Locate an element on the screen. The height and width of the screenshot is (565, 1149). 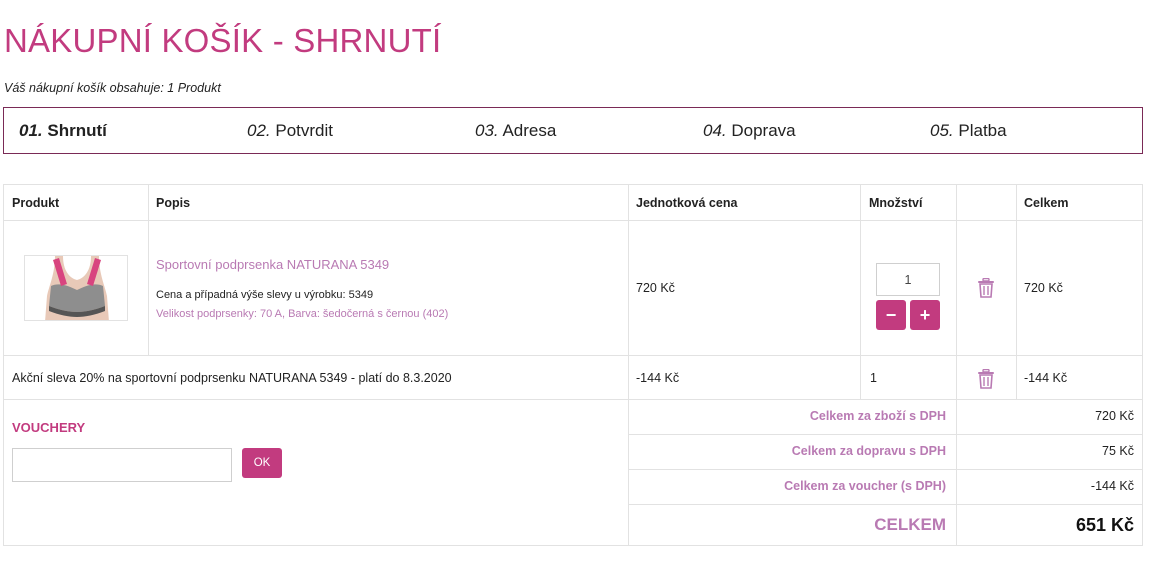
step-number: 03. is located at coordinates (487, 130).